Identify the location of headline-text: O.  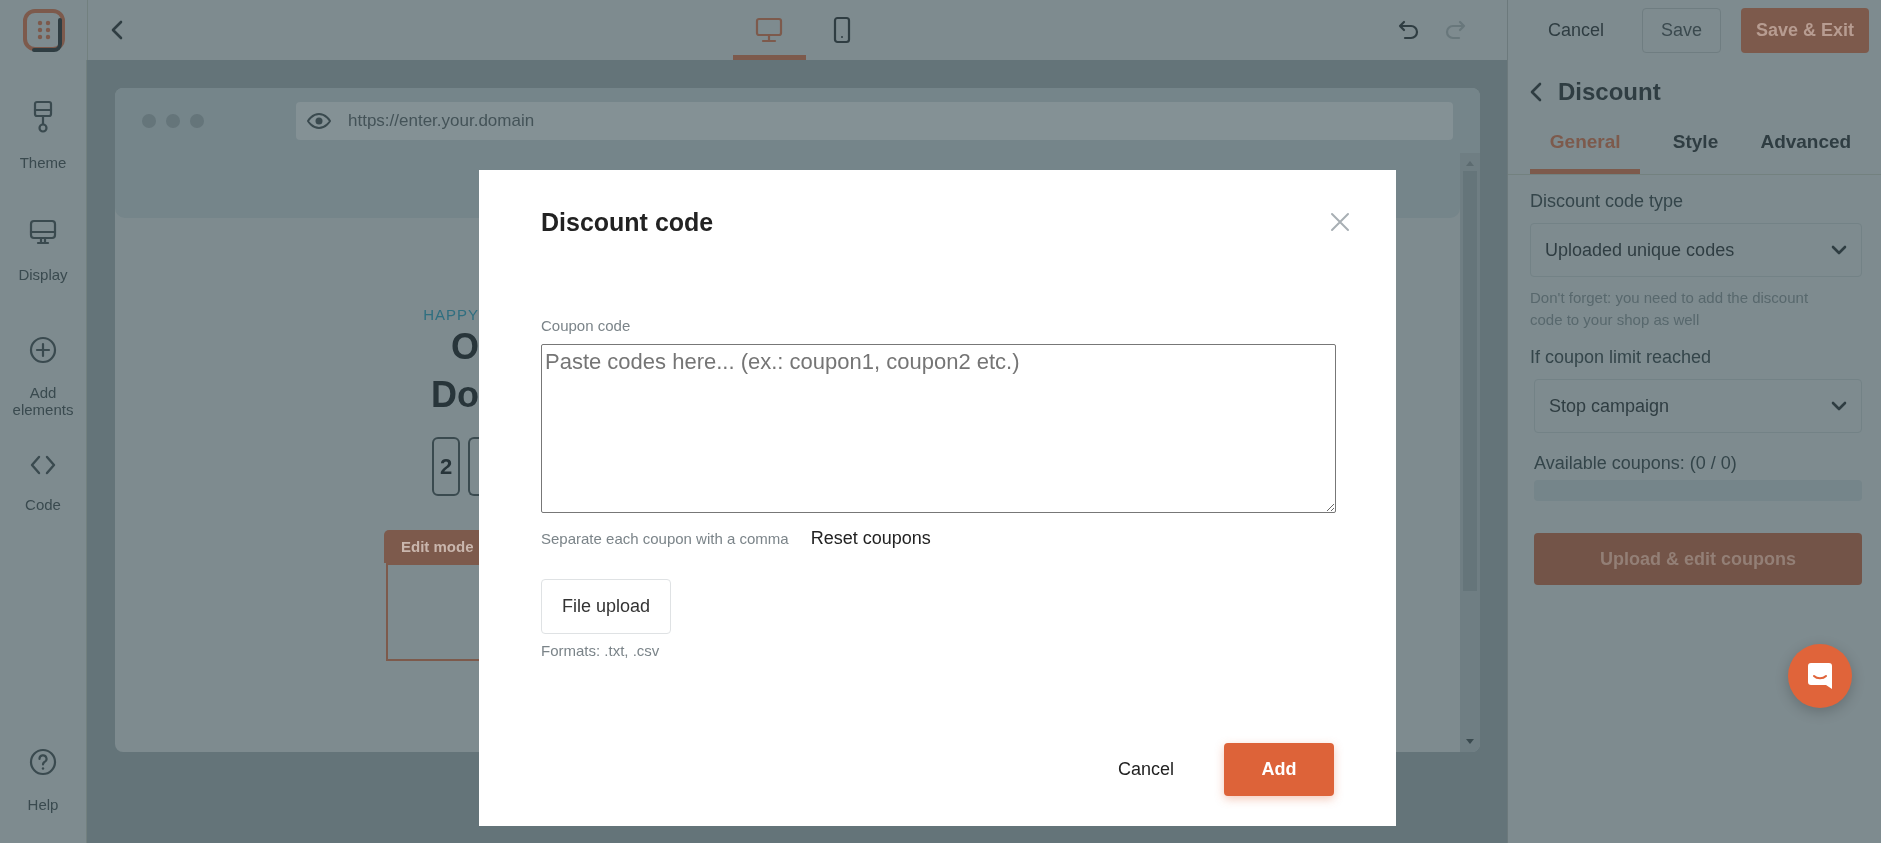
(465, 347).